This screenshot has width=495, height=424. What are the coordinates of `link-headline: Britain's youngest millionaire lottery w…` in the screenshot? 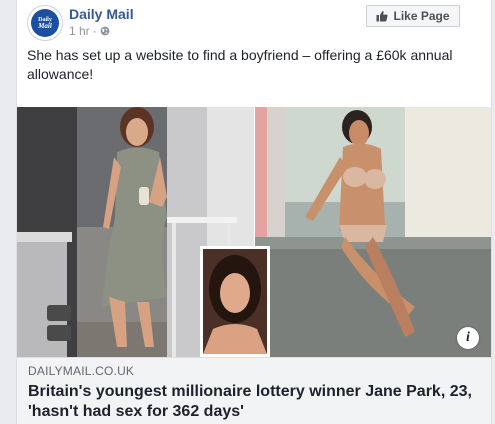 It's located at (255, 402).